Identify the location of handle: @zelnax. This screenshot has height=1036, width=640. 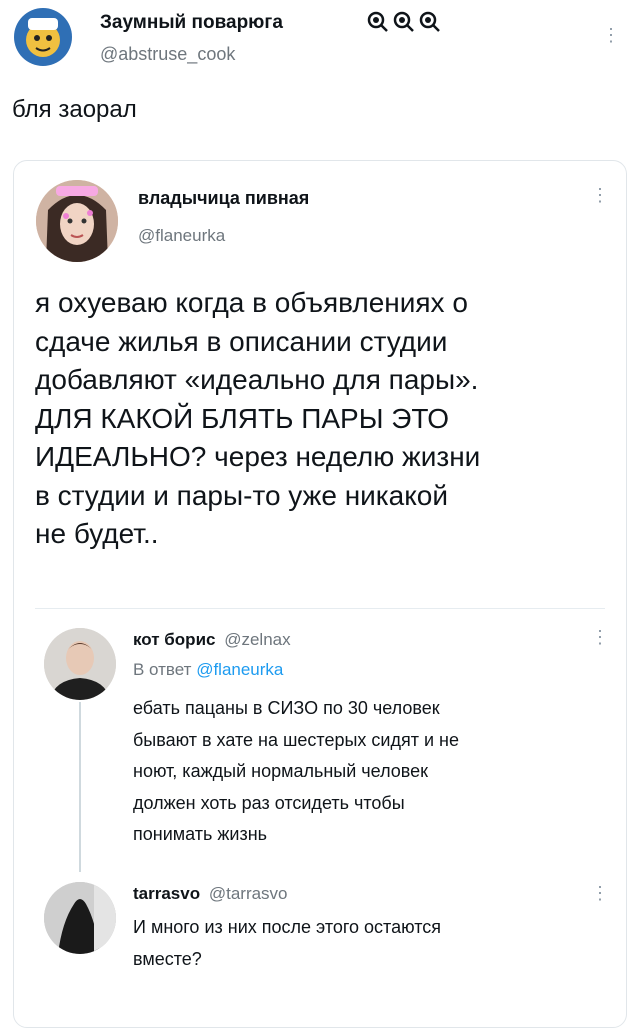
(257, 639).